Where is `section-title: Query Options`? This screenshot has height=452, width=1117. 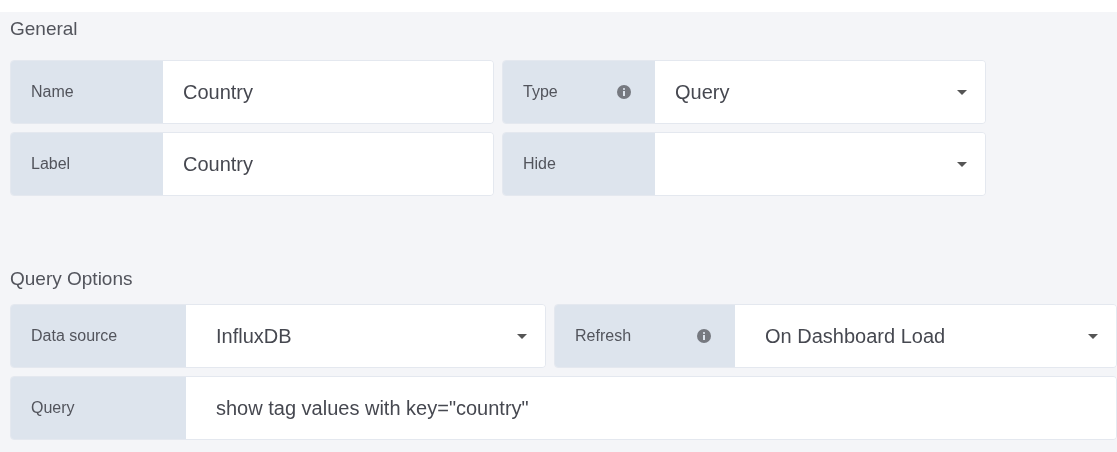
section-title: Query Options is located at coordinates (72, 279).